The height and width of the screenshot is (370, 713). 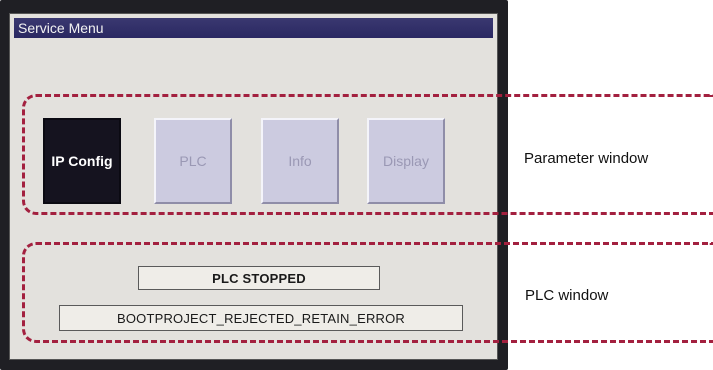 I want to click on plc-window-label: PLC window, so click(x=567, y=295).